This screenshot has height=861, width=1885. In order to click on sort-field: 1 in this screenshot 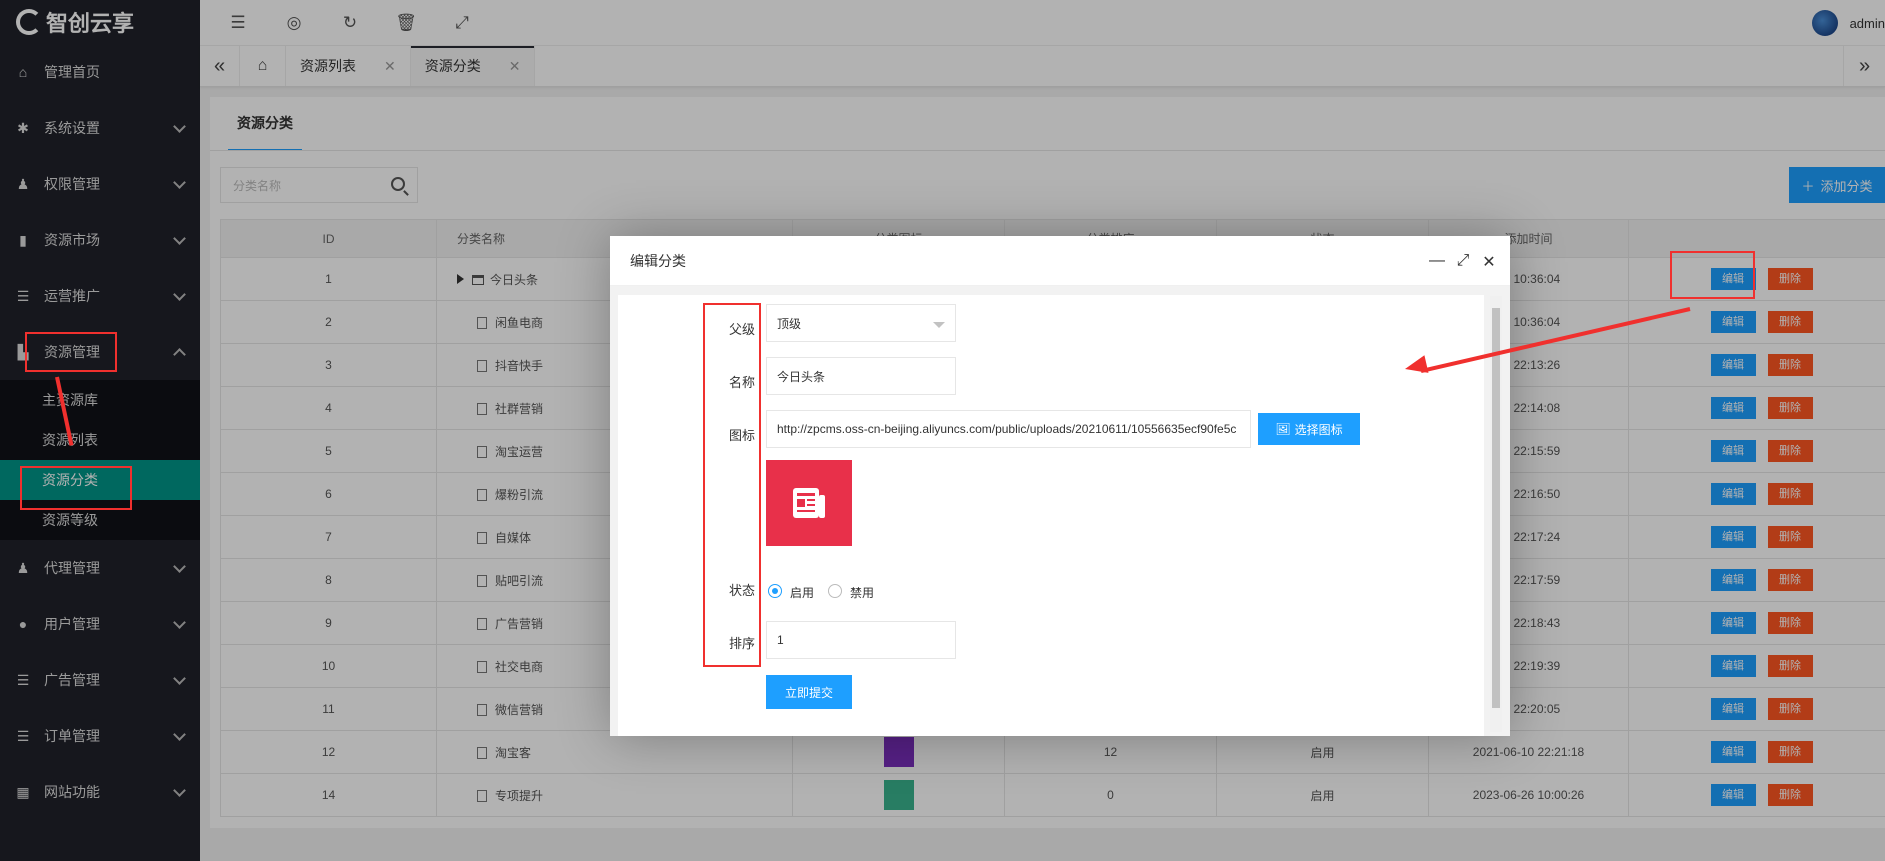, I will do `click(861, 640)`.